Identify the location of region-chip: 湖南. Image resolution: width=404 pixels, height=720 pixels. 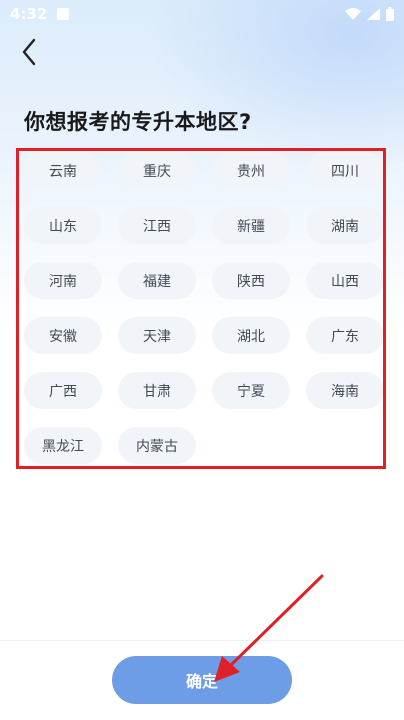
(345, 225).